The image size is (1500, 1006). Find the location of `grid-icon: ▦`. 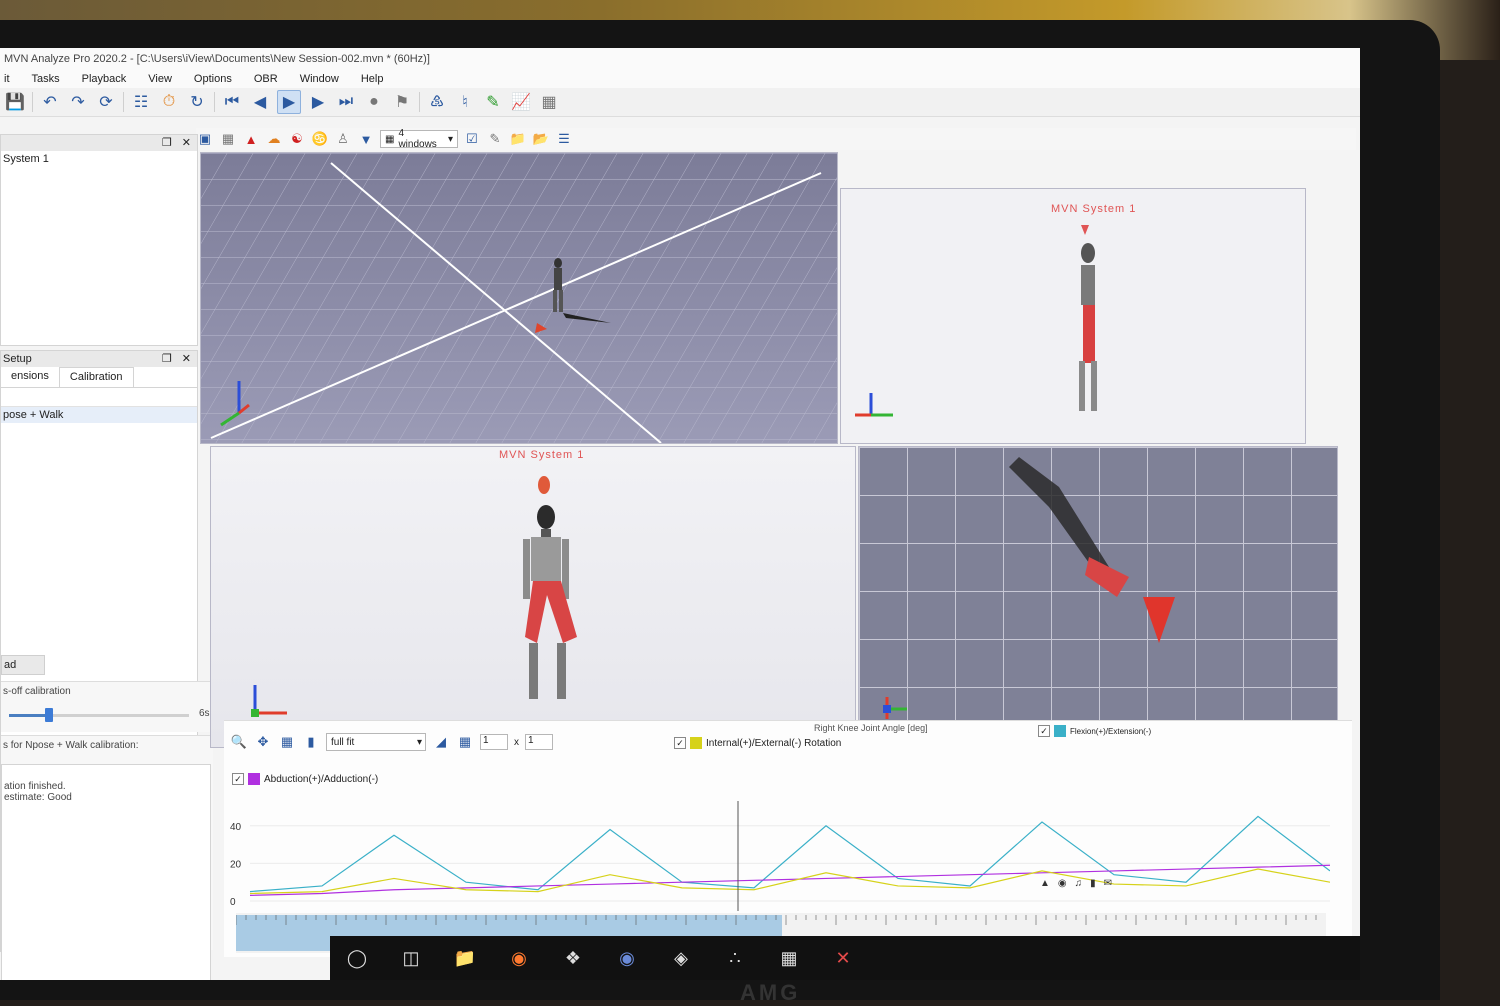

grid-icon: ▦ is located at coordinates (549, 102).